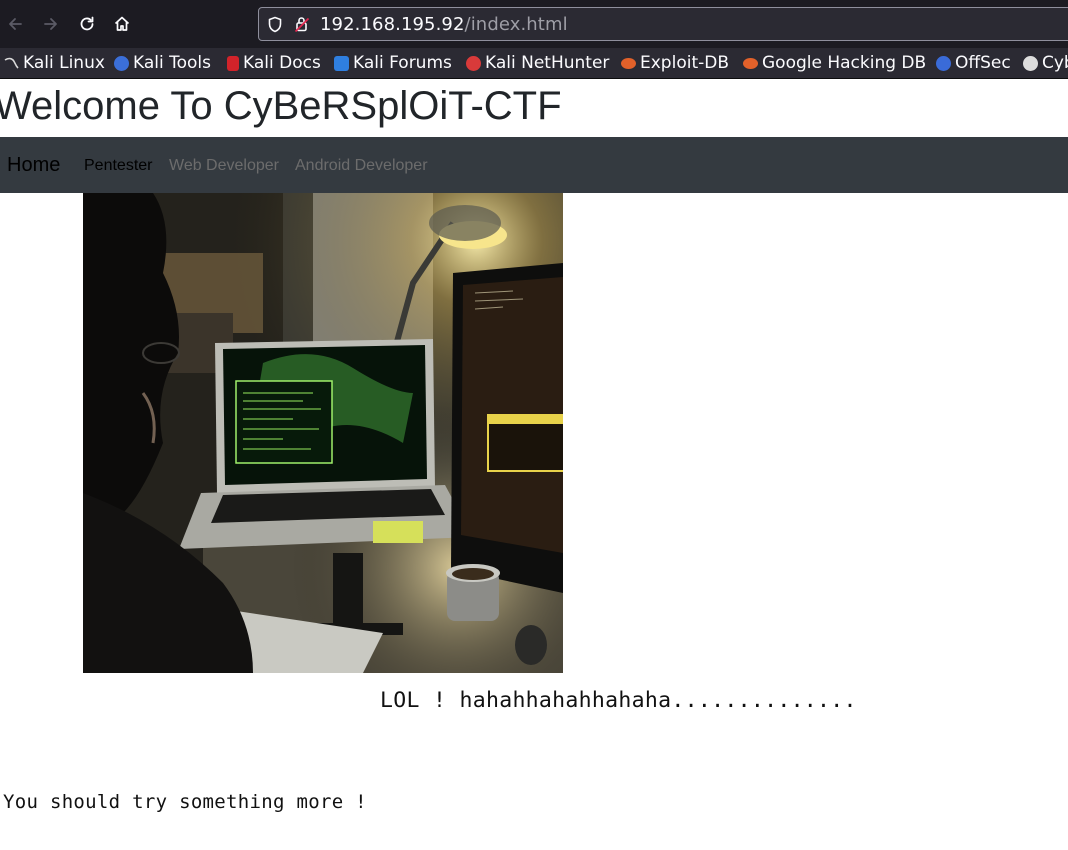 Image resolution: width=1068 pixels, height=850 pixels. I want to click on cyberchef-icon, so click(1030, 63).